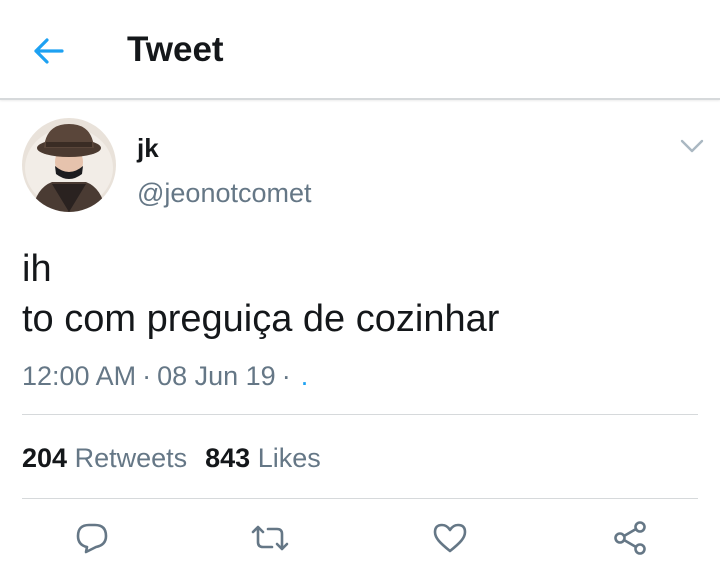  I want to click on likes-label: Likes, so click(289, 458).